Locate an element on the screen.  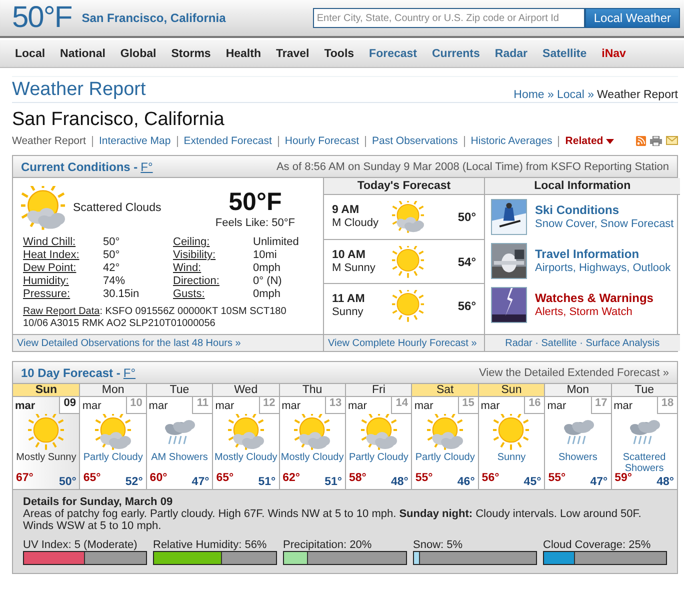
weekday-label: Tue is located at coordinates (179, 390).